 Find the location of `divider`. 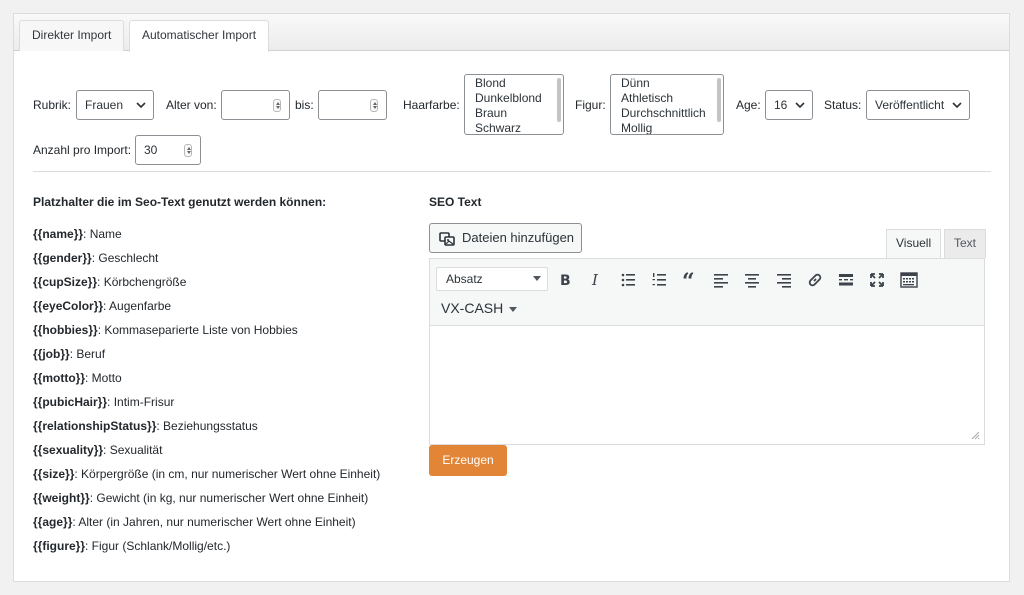

divider is located at coordinates (512, 171).